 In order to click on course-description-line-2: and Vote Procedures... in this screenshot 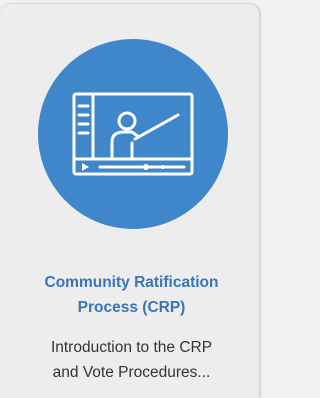, I will do `click(131, 372)`.